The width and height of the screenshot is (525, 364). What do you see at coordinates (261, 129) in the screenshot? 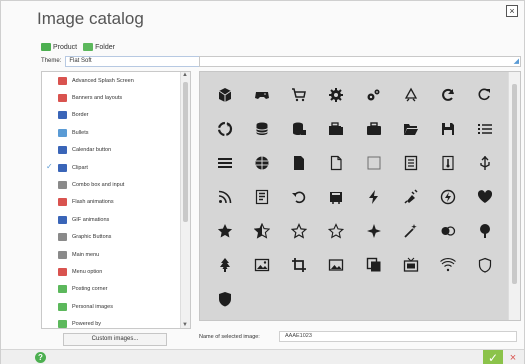
I see `database-icon` at bounding box center [261, 129].